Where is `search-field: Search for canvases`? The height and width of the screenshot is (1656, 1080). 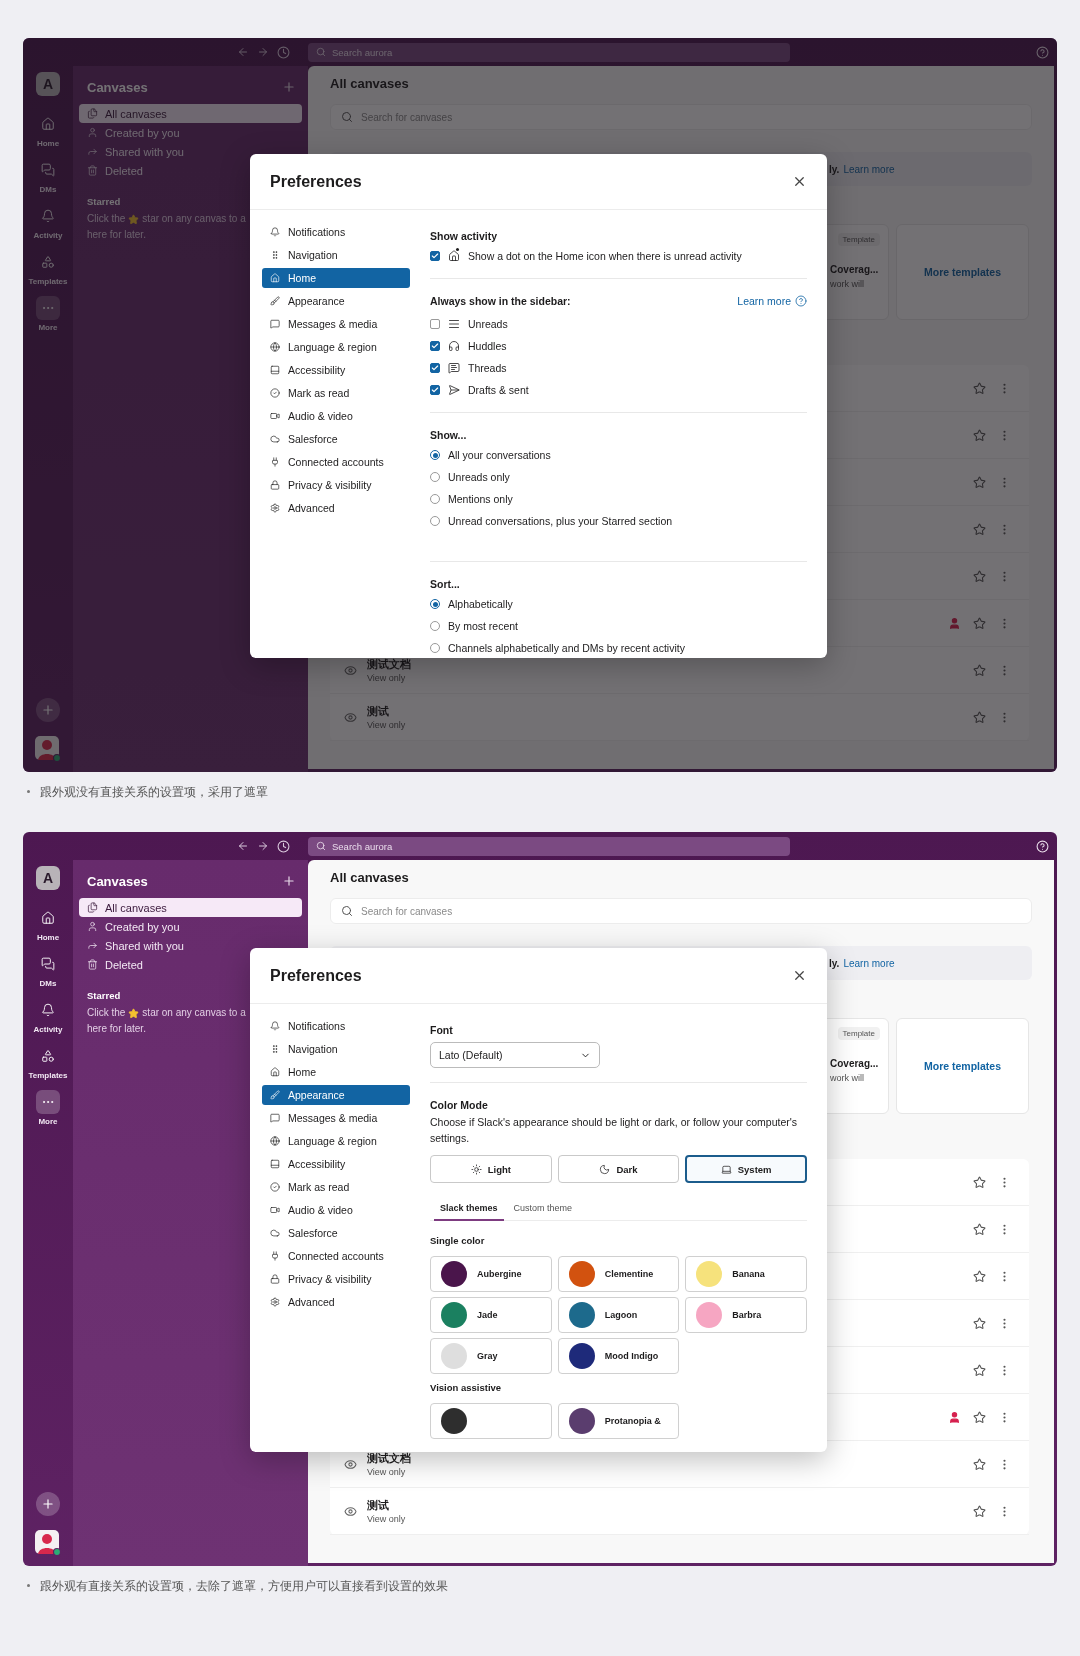
search-field: Search for canvases is located at coordinates (681, 911).